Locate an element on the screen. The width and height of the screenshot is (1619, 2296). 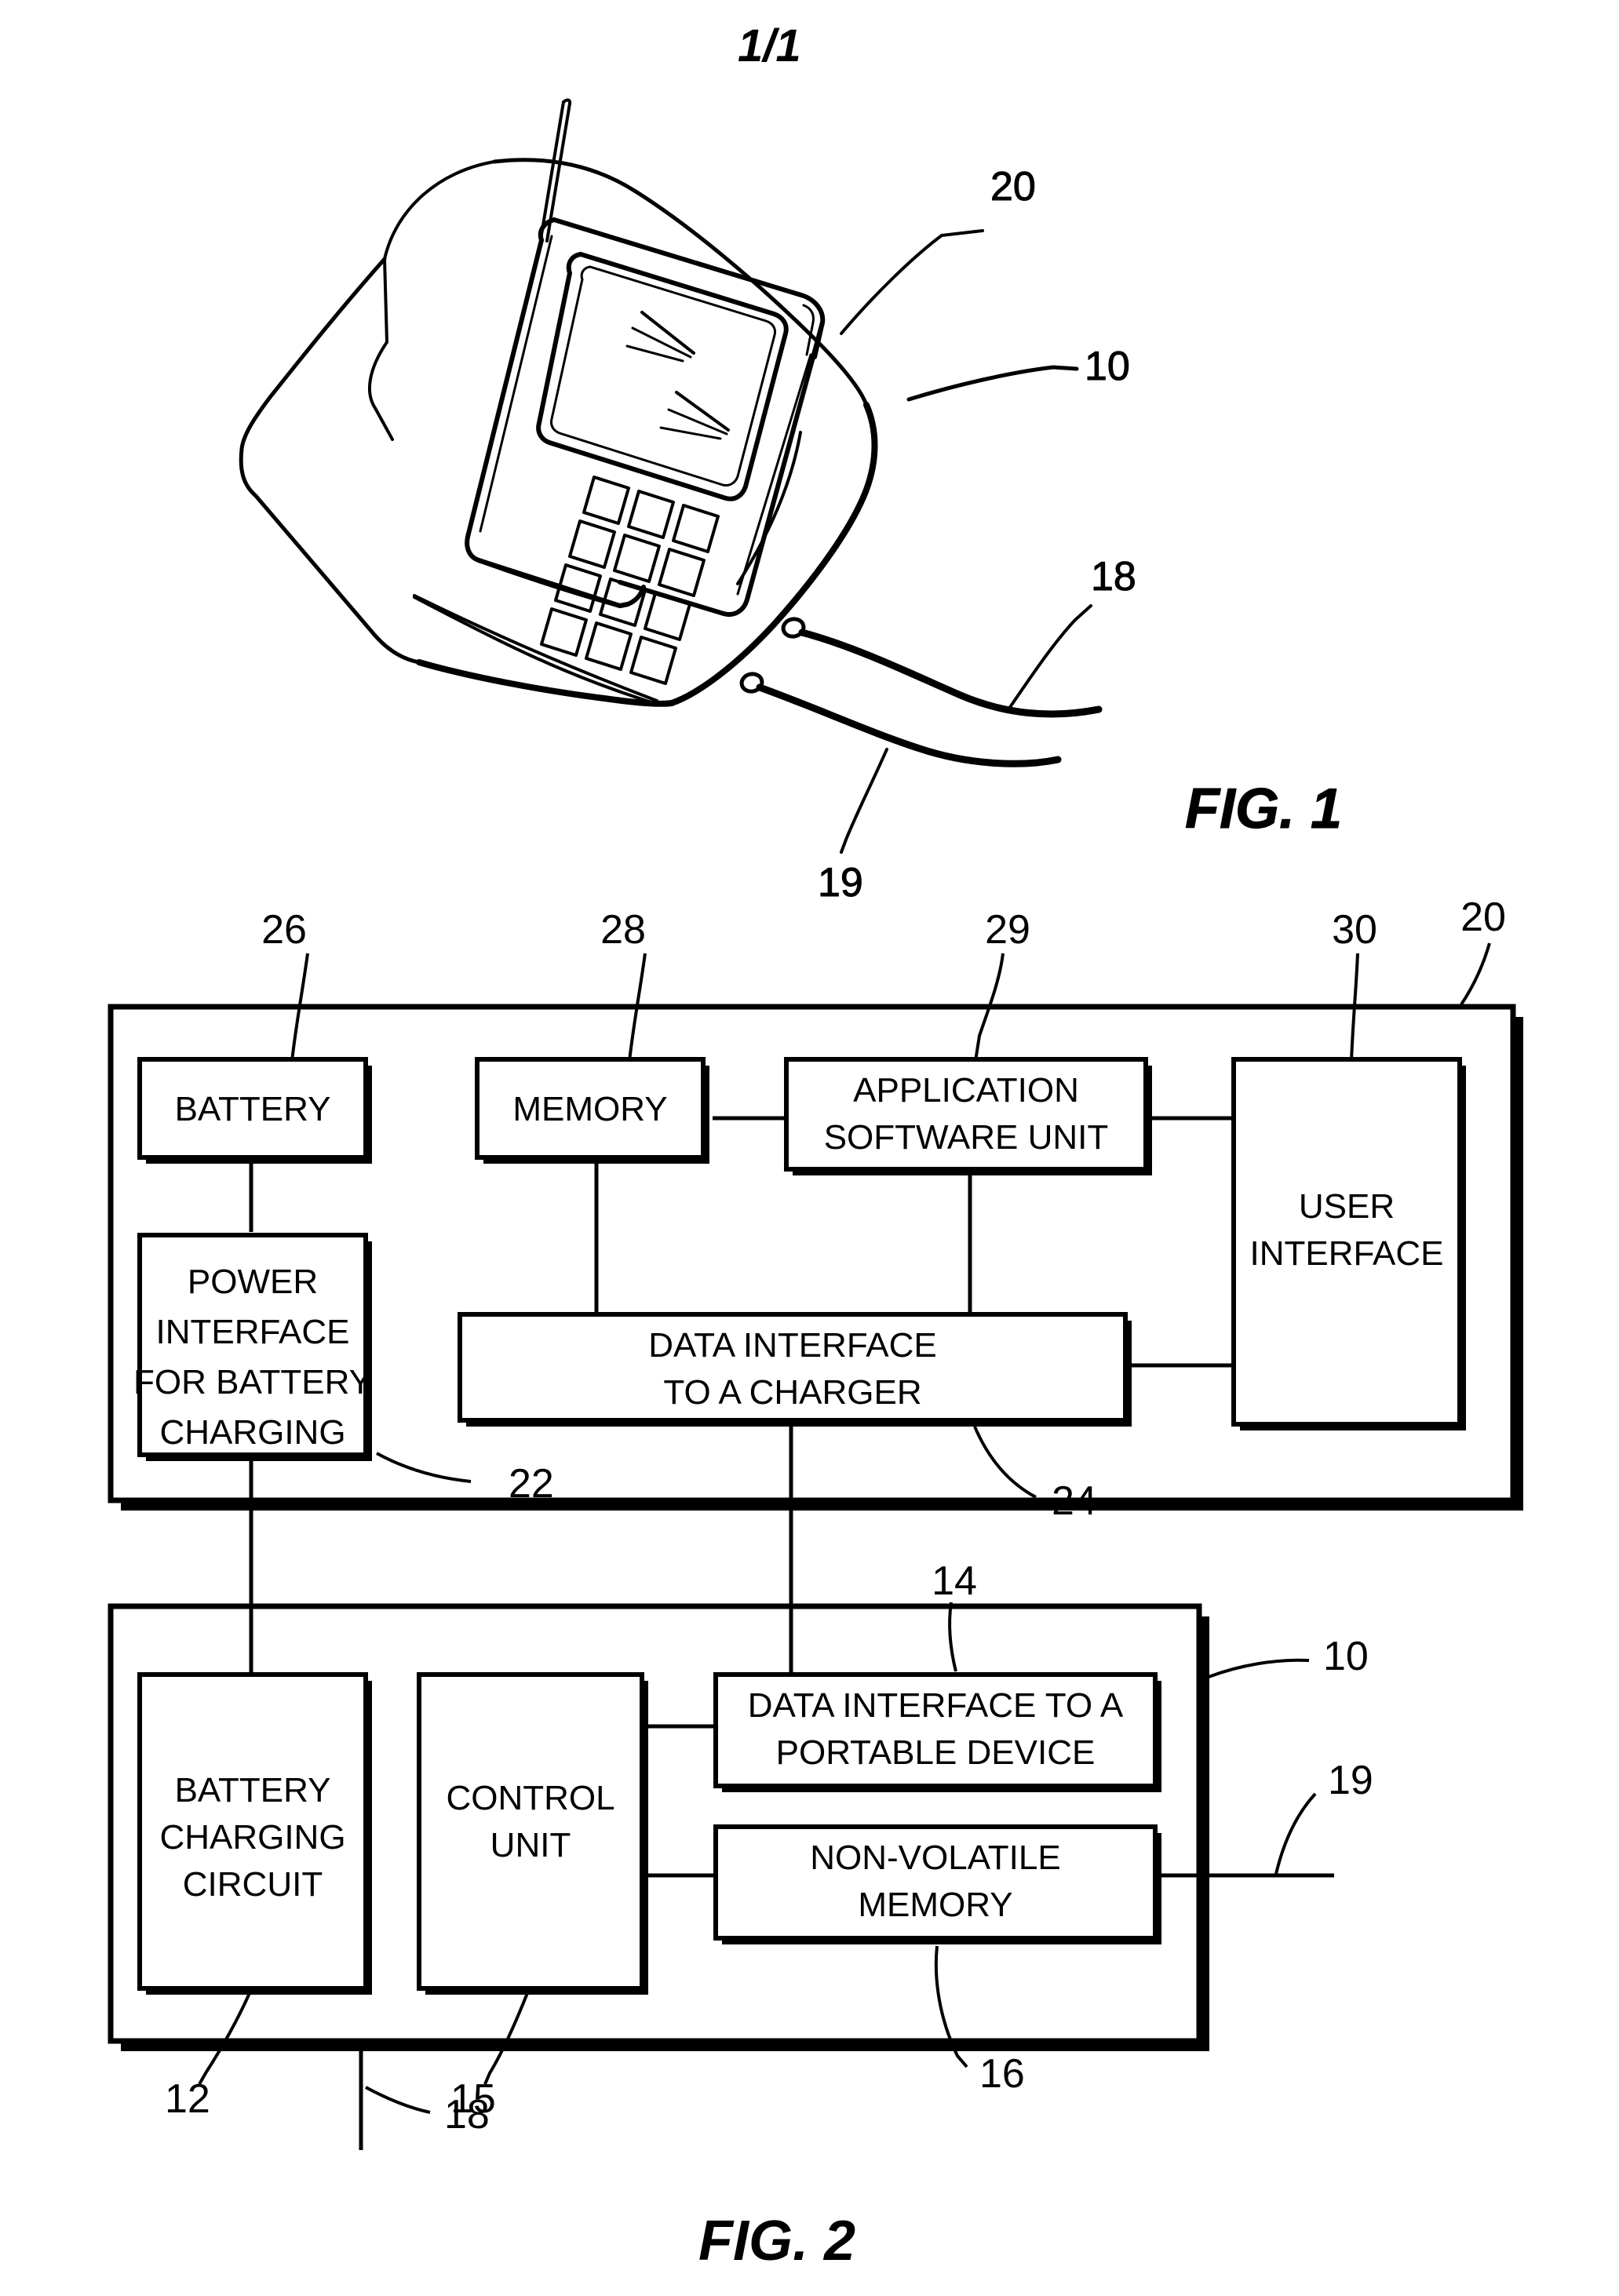
ref-numeral-19-fig2: 19 is located at coordinates (1350, 1780).